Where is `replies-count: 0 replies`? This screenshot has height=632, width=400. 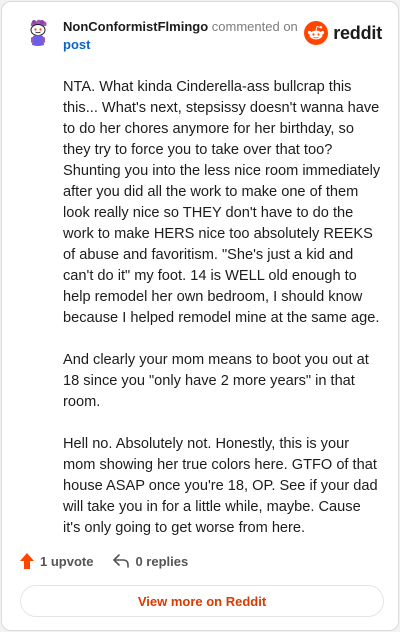 replies-count: 0 replies is located at coordinates (162, 561).